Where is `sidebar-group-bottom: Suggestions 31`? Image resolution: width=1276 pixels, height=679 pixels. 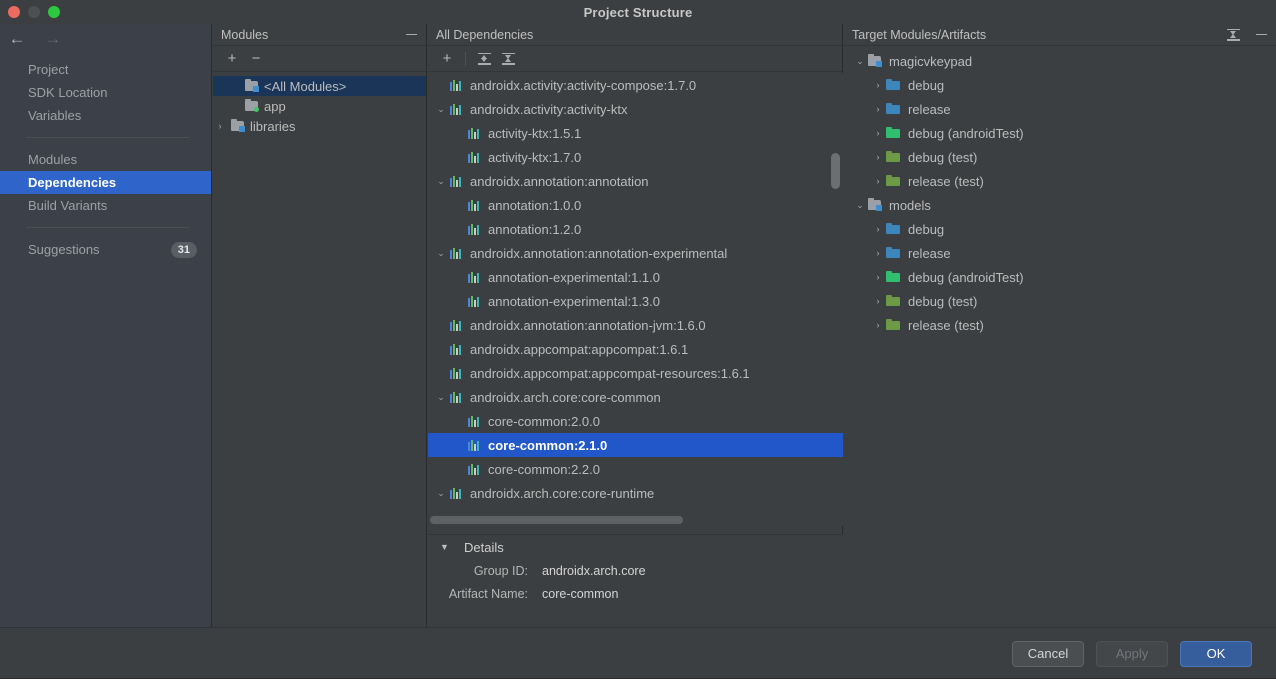 sidebar-group-bottom: Suggestions 31 is located at coordinates (105, 249).